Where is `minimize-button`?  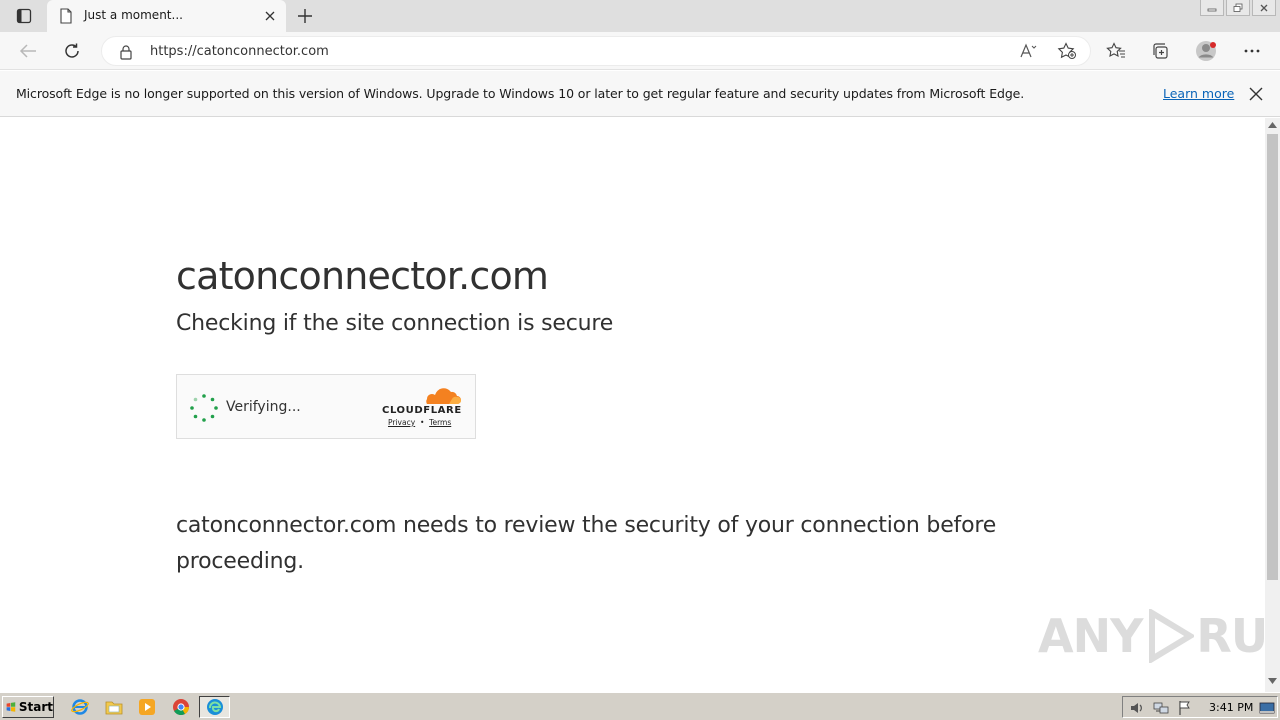
minimize-button is located at coordinates (1212, 8).